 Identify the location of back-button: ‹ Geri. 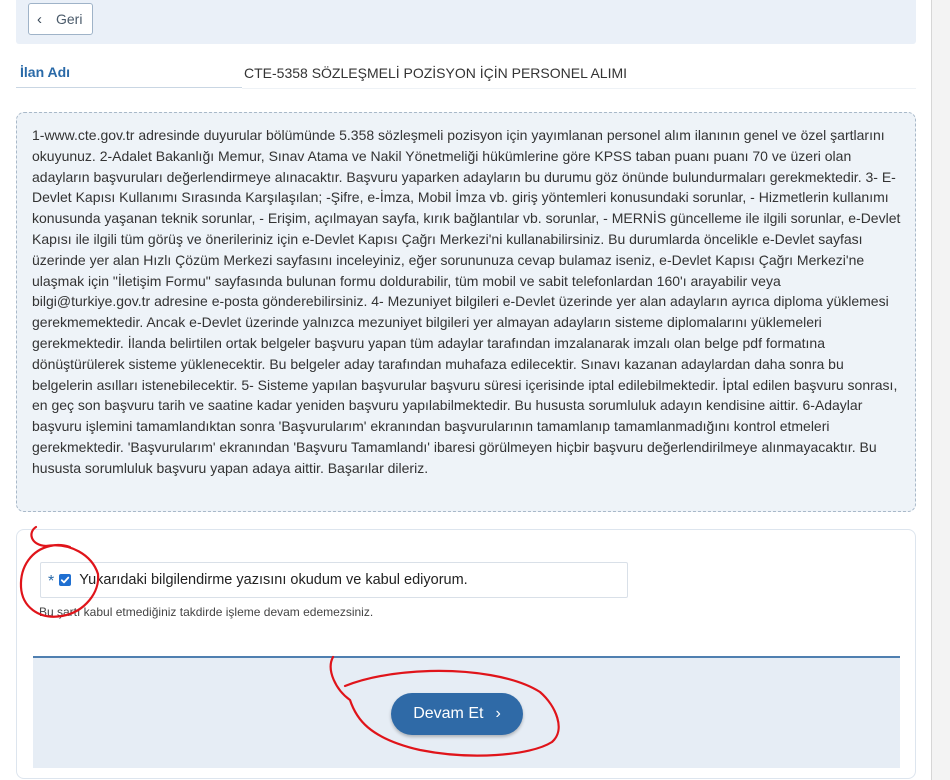
(60, 19).